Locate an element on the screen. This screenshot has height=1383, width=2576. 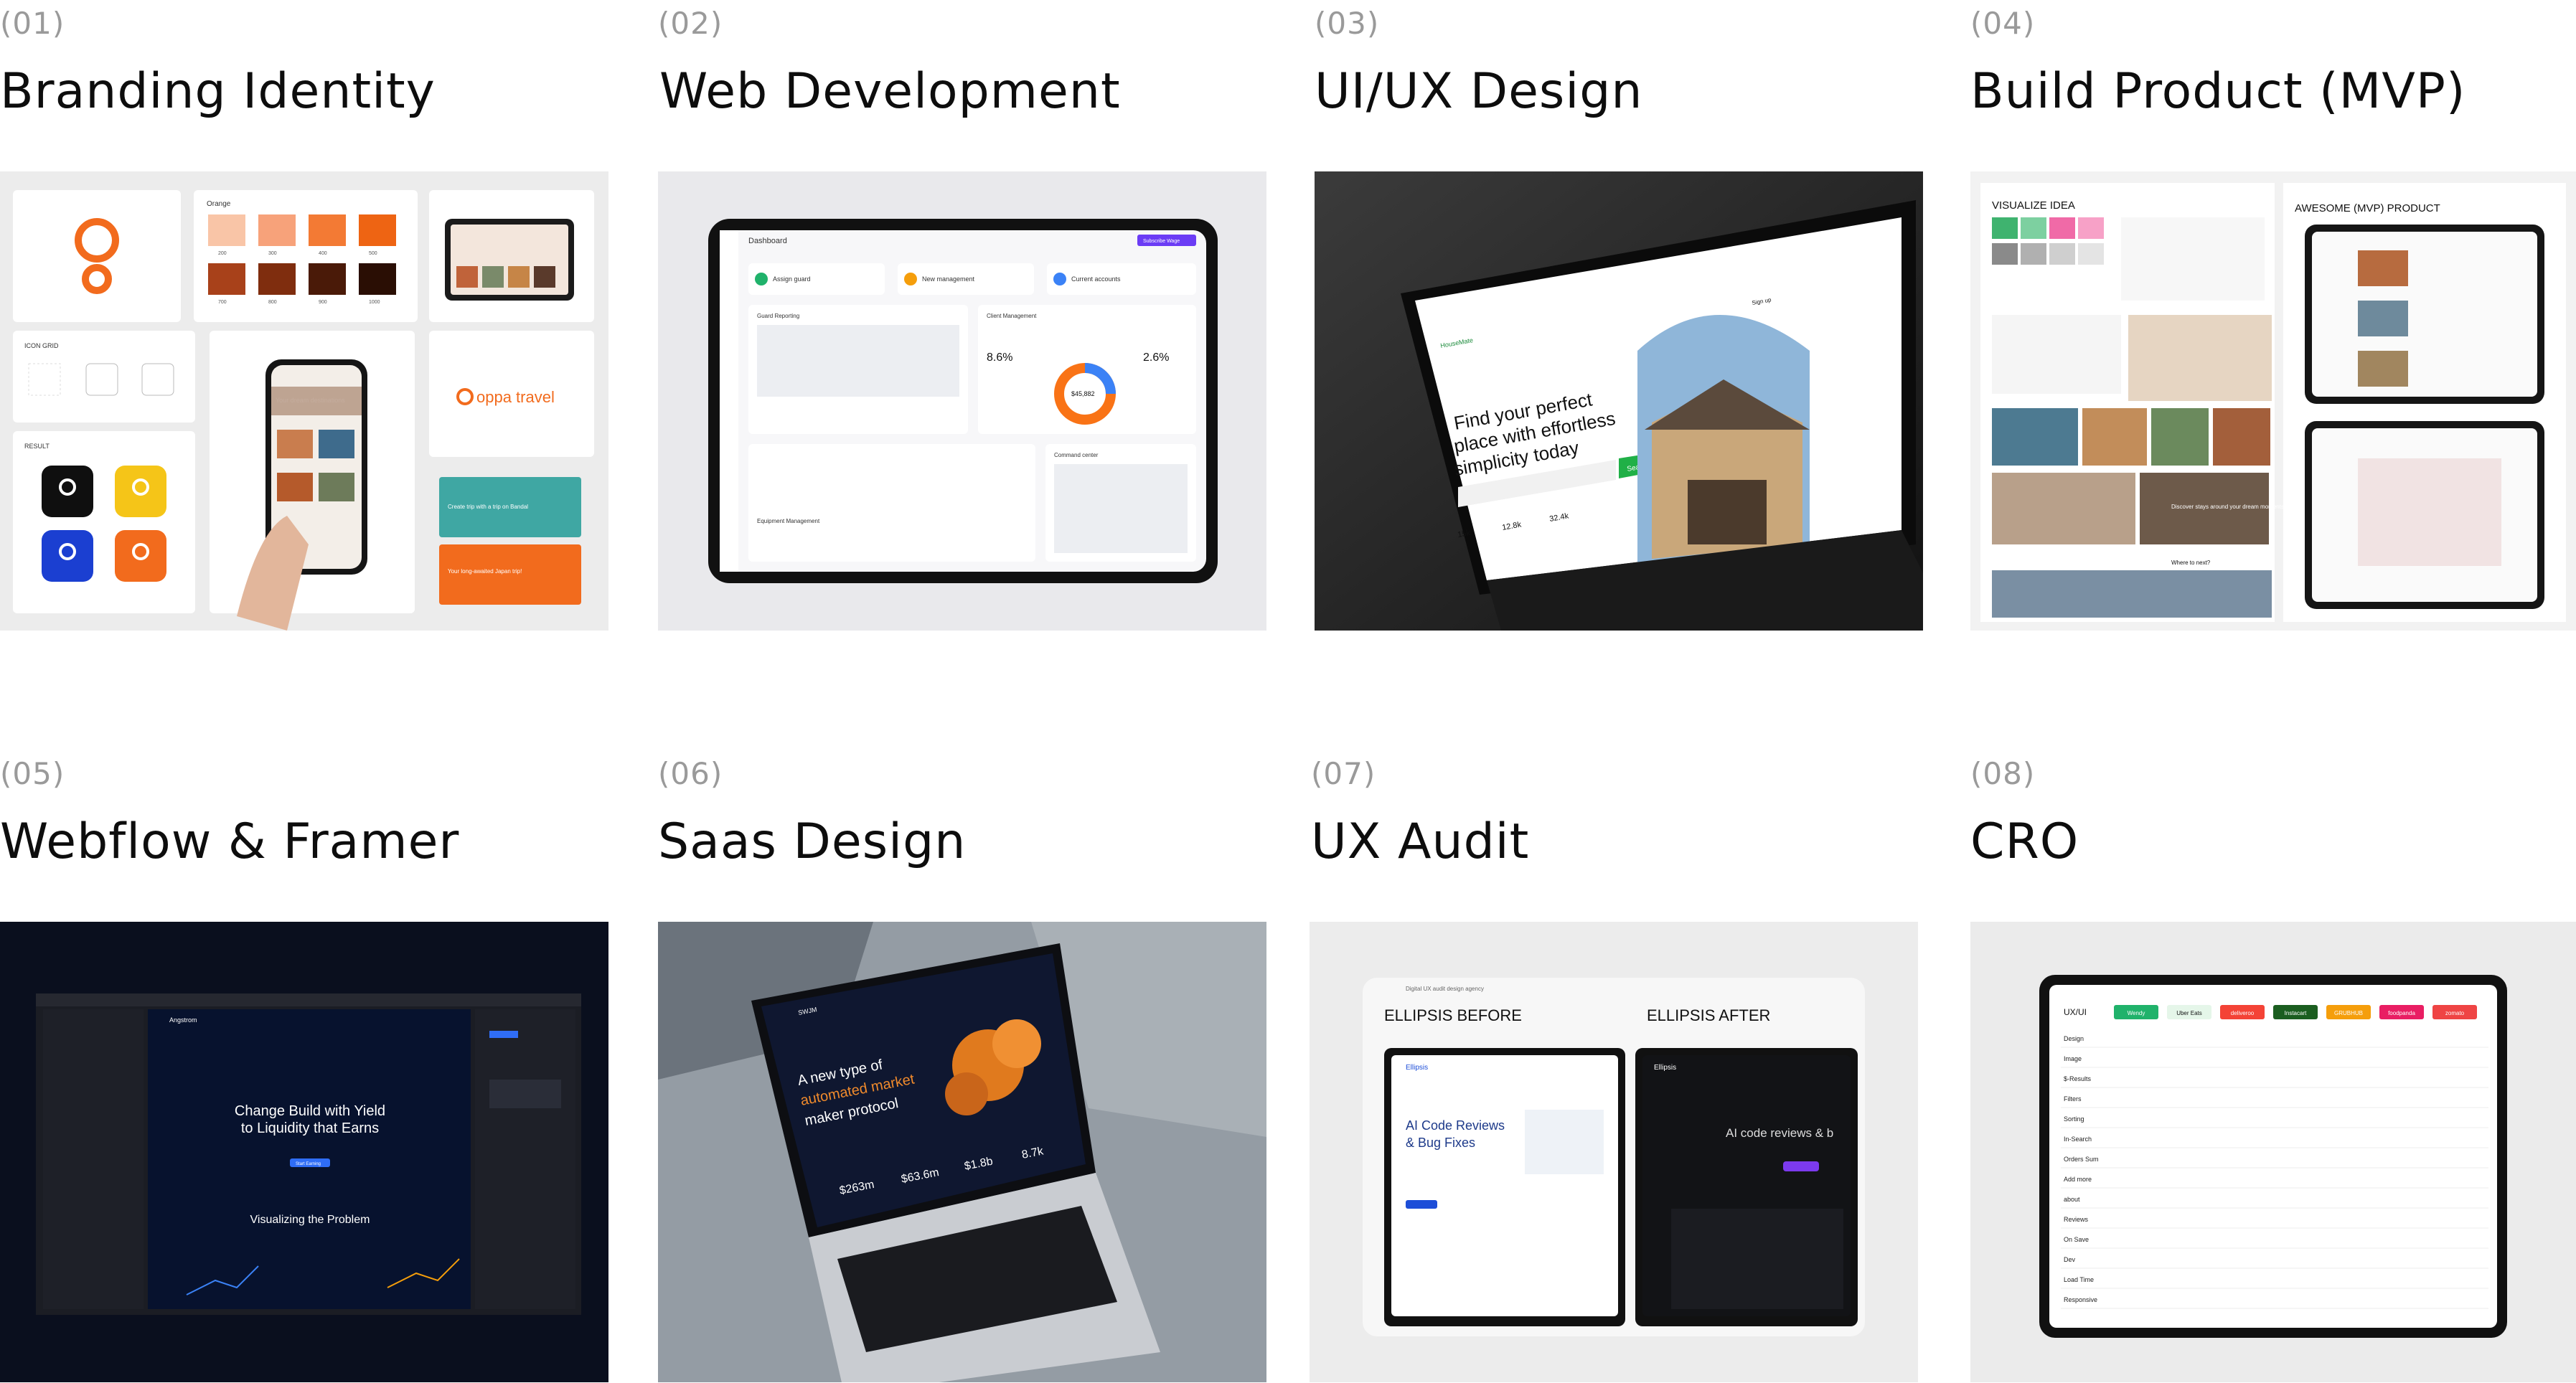
table-corner: UX/UI is located at coordinates (2075, 1012).